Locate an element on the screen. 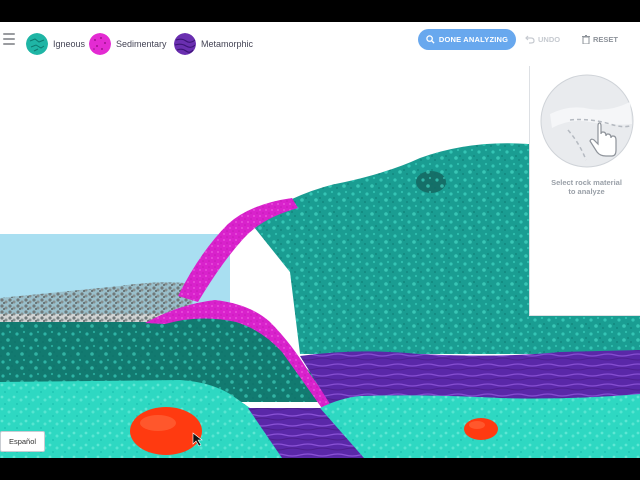 Image resolution: width=640 pixels, height=480 pixels. reset-label: RESET is located at coordinates (606, 39).